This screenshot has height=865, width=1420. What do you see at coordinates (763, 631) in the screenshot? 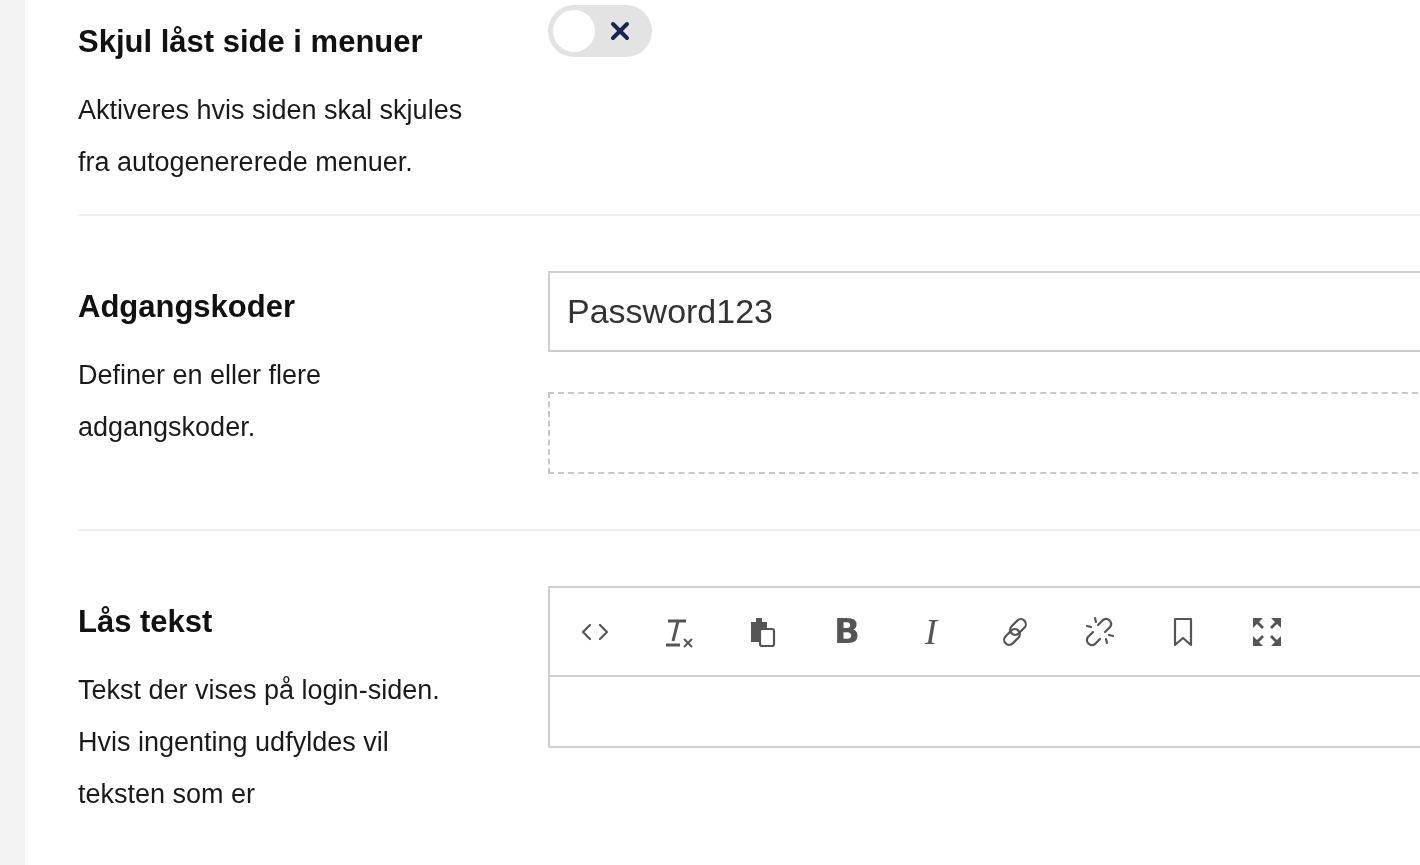
I see `paste-icon` at bounding box center [763, 631].